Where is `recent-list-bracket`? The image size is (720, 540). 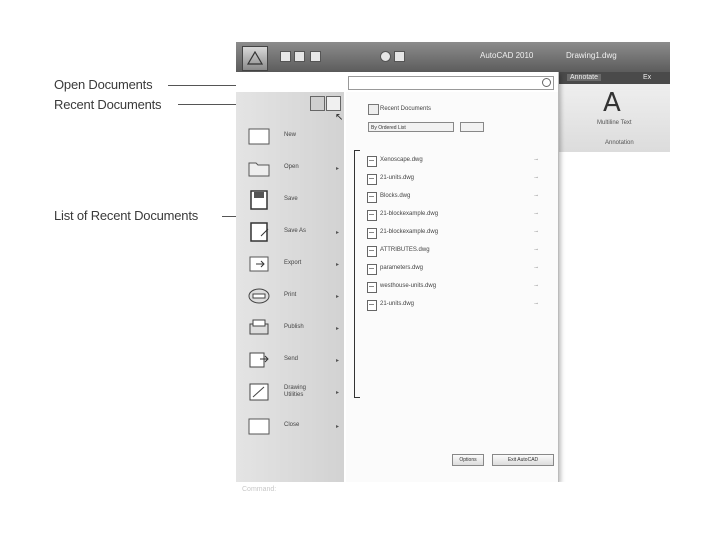
recent-list-bracket is located at coordinates (357, 274).